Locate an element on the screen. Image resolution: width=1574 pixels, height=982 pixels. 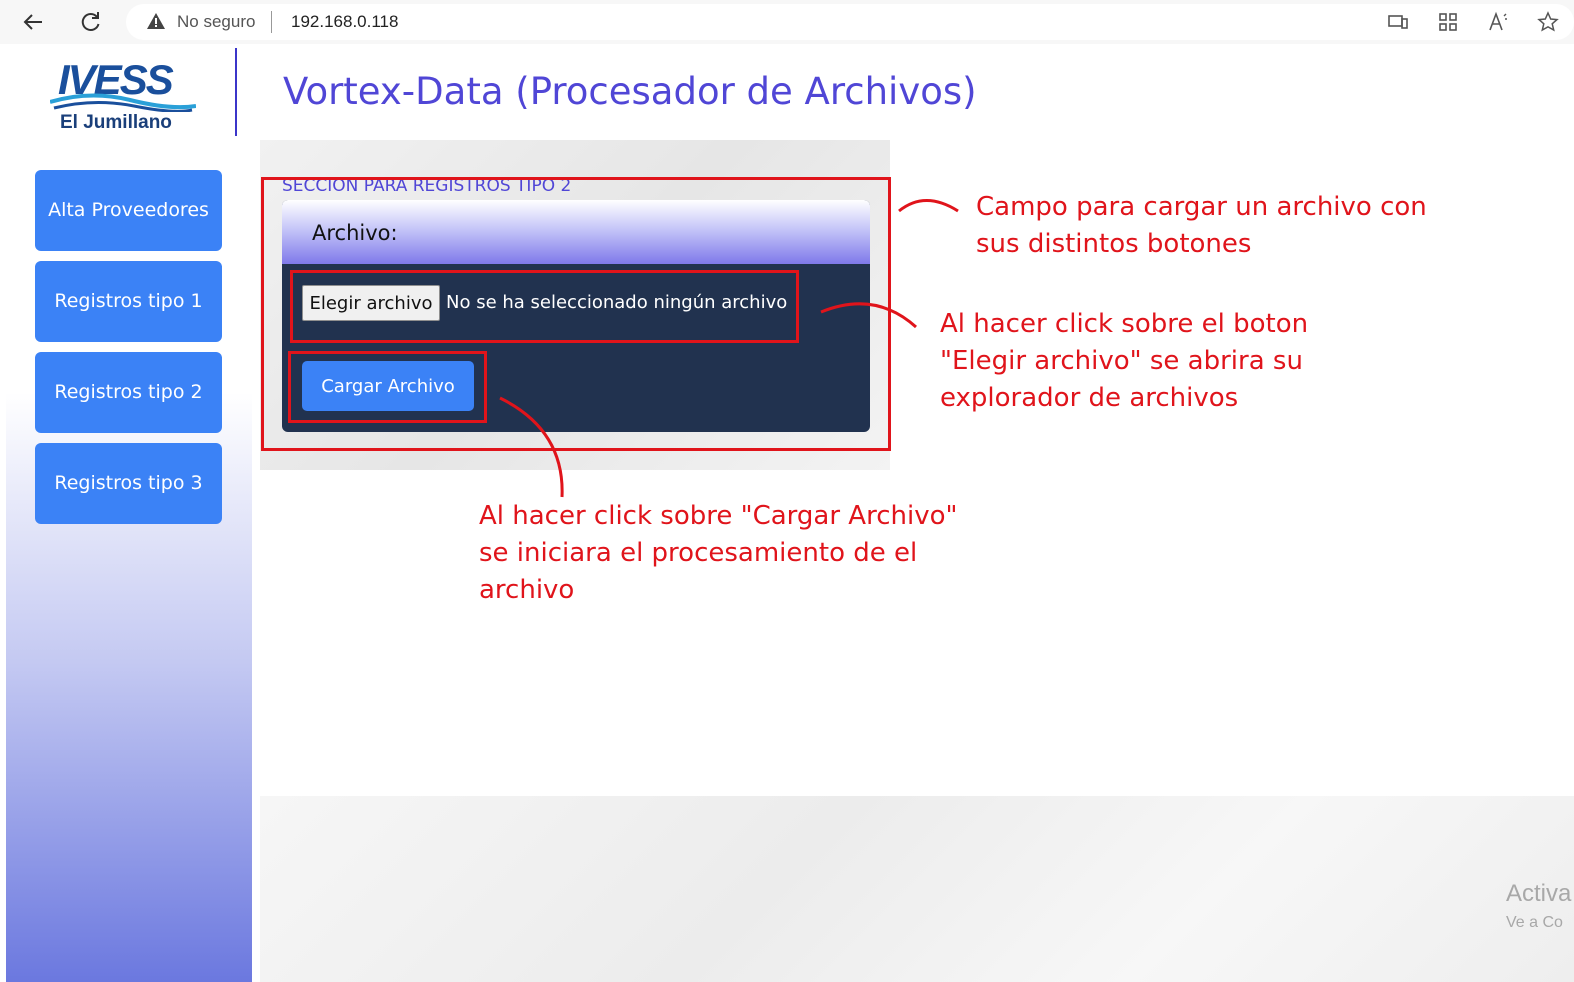
annotation-box-upload is located at coordinates (387, 387).